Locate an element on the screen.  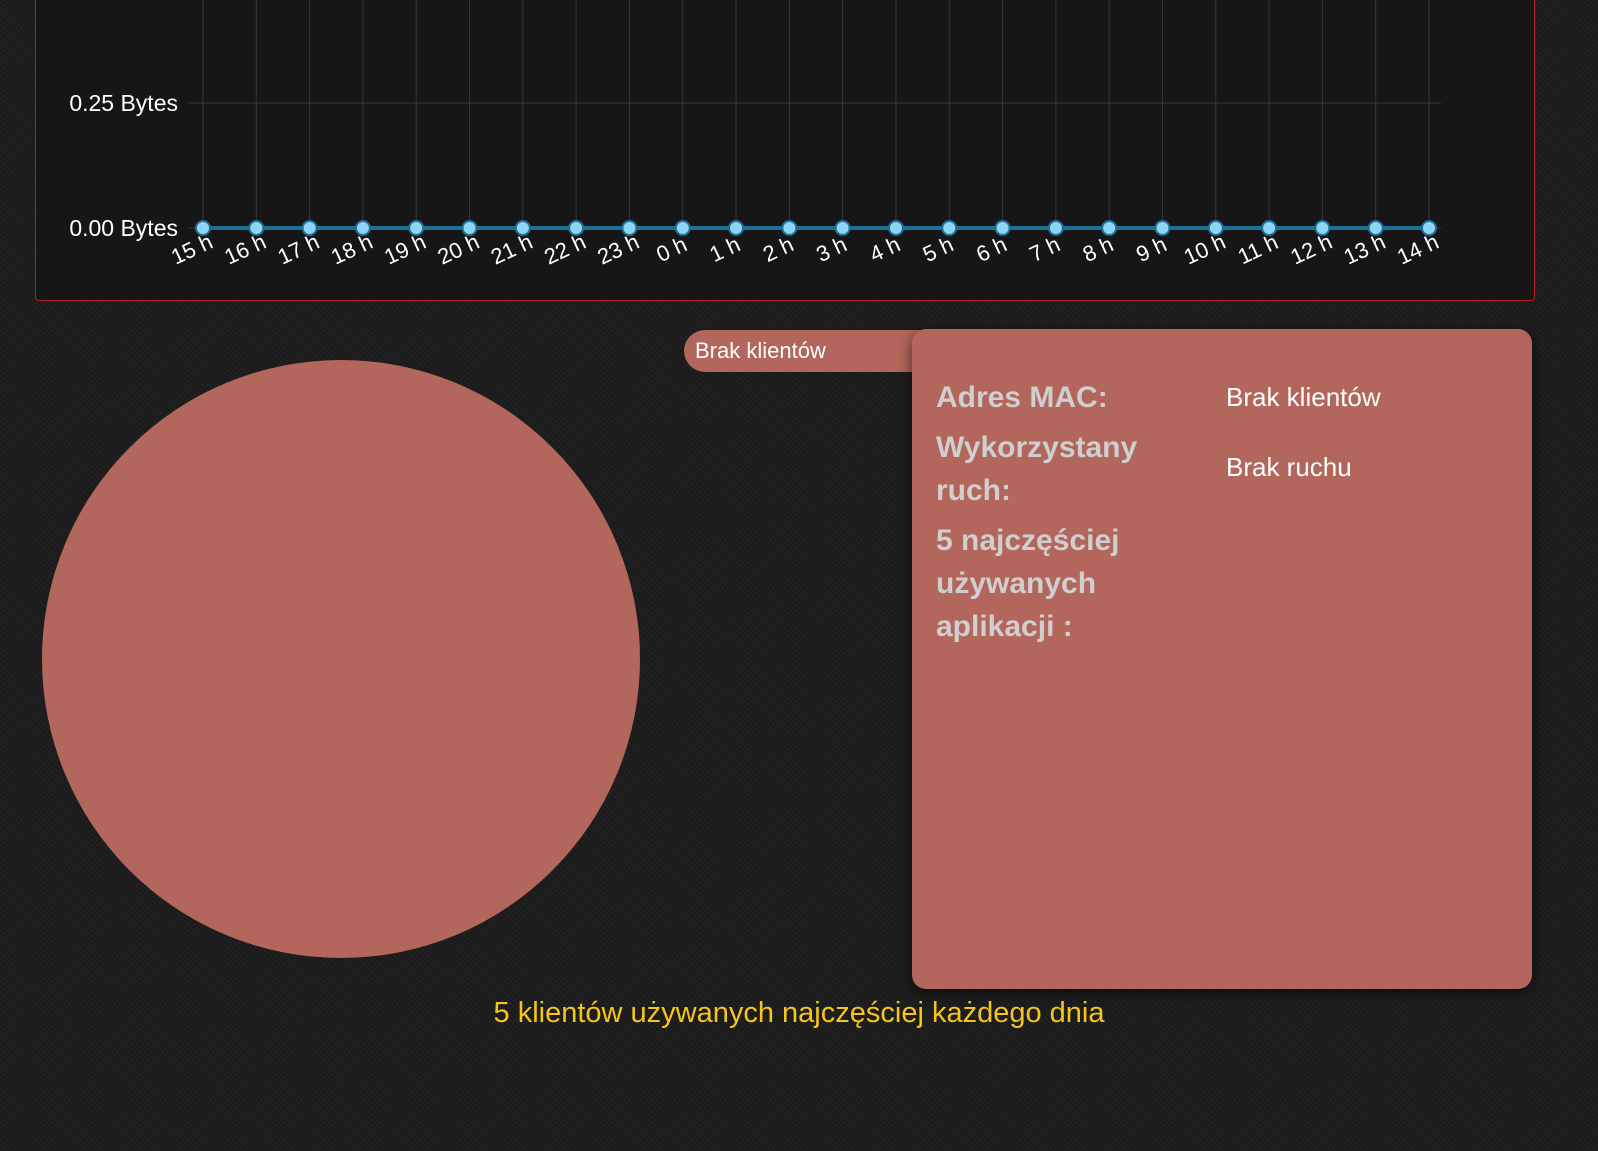
x-tick-label: 11 h is located at coordinates (1258, 249).